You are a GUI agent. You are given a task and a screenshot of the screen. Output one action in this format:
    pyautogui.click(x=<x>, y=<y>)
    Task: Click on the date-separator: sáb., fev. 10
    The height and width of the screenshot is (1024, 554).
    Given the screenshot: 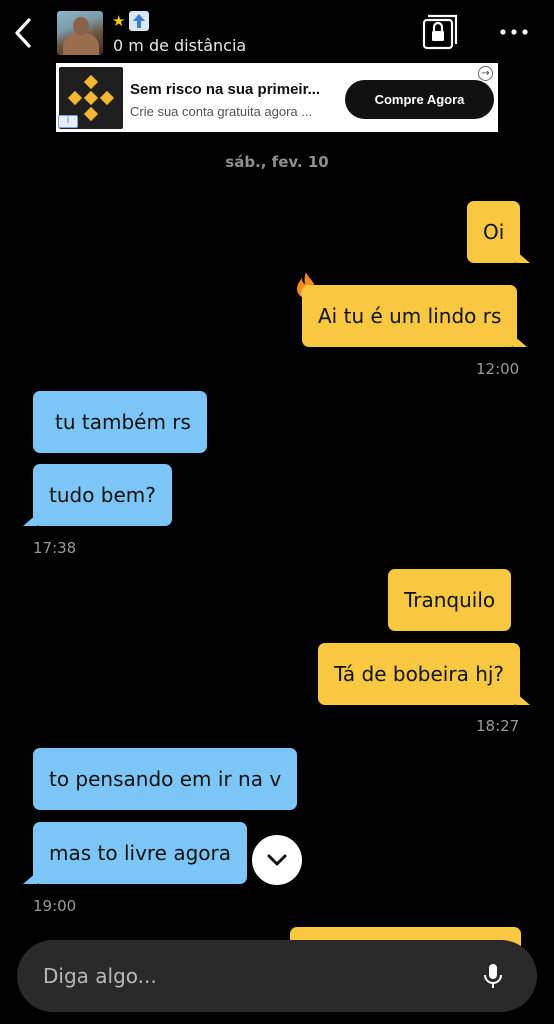 What is the action you would take?
    pyautogui.click(x=277, y=162)
    